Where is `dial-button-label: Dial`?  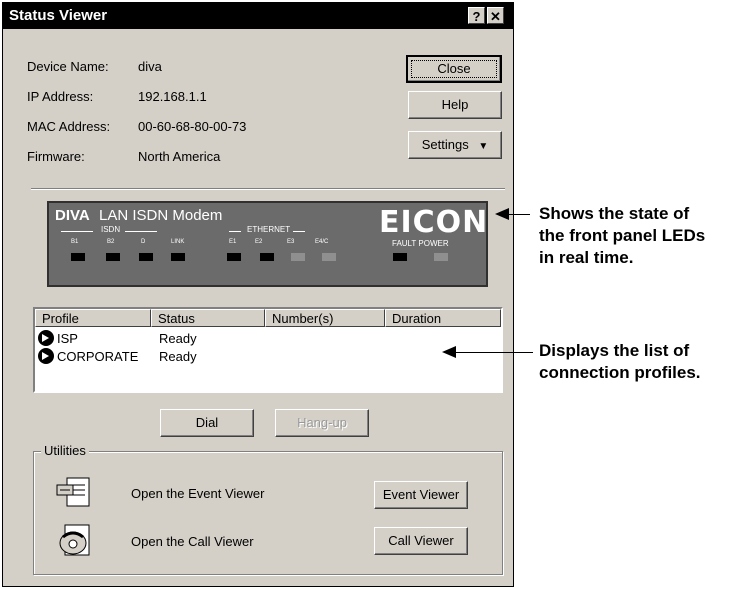
dial-button-label: Dial is located at coordinates (207, 422).